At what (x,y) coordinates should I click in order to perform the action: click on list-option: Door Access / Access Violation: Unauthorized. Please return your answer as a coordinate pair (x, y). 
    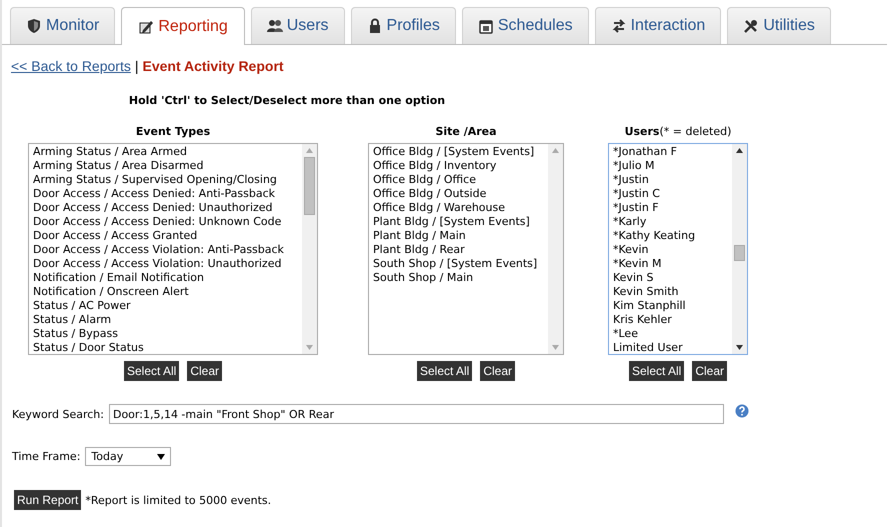
    Looking at the image, I should click on (167, 264).